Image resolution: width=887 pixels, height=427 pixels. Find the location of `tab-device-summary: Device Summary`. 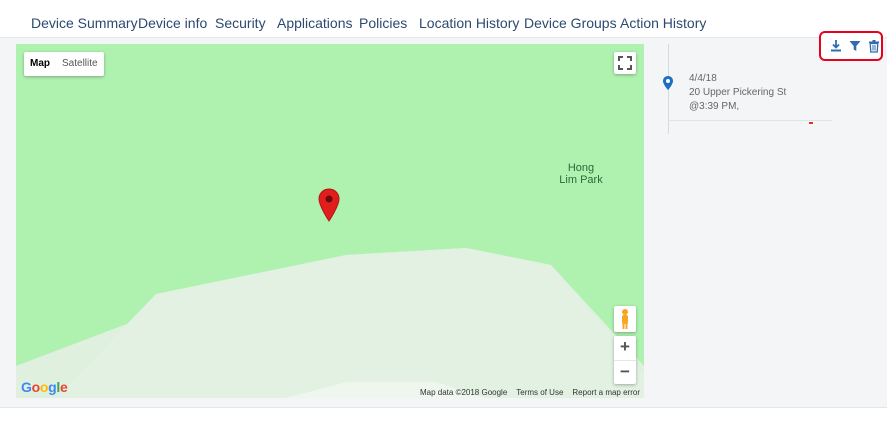

tab-device-summary: Device Summary is located at coordinates (84, 23).